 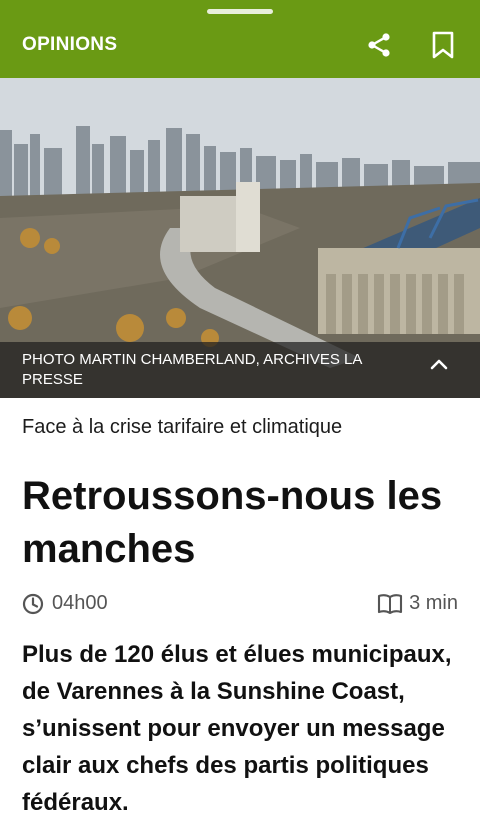 I want to click on clock-icon, so click(x=33, y=603).